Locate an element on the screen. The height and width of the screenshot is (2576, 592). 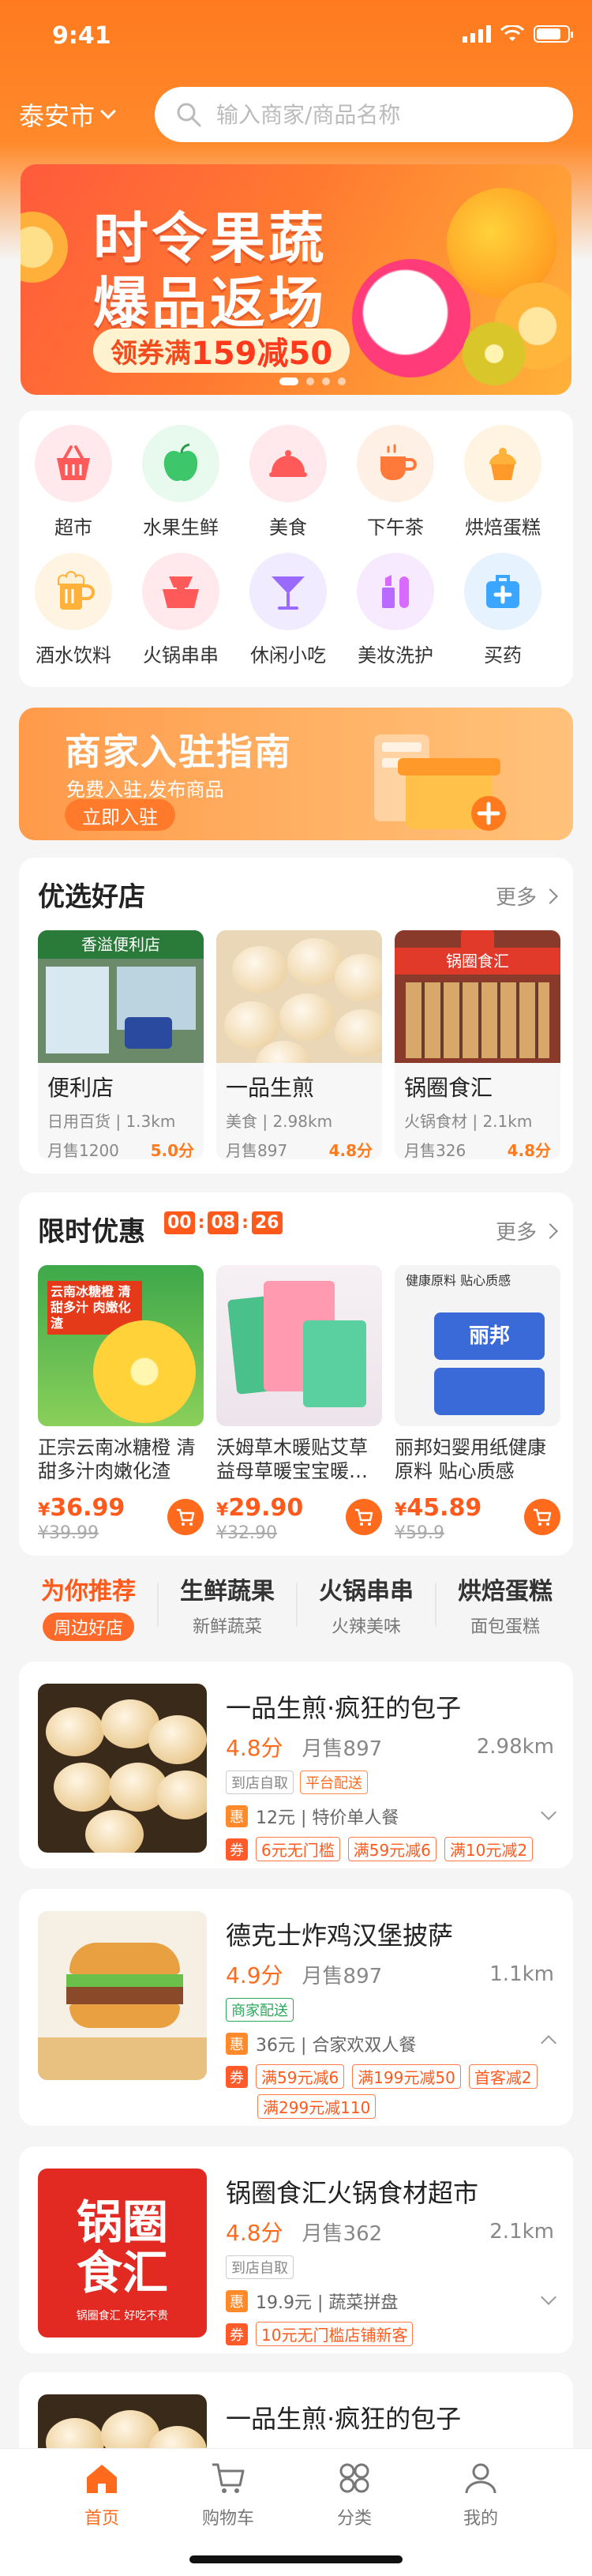
delivery-tag: 商家配送 is located at coordinates (260, 2010).